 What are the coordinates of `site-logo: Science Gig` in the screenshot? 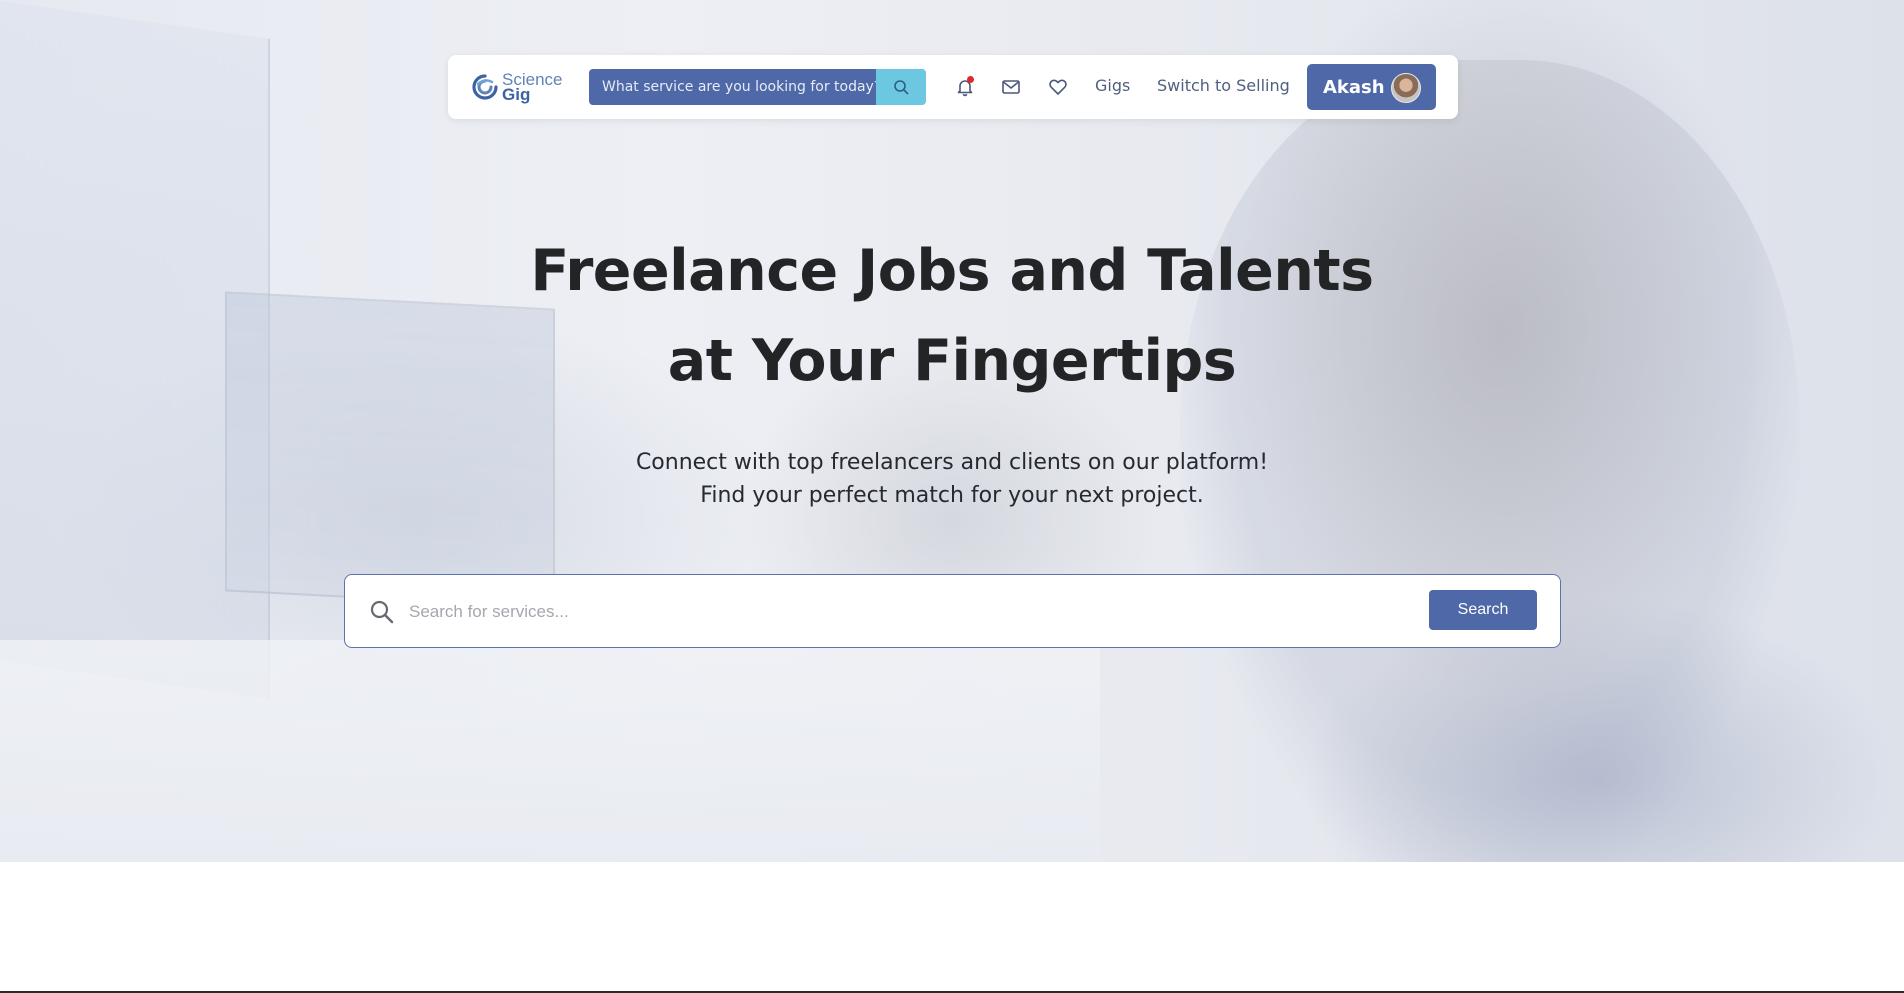 It's located at (517, 87).